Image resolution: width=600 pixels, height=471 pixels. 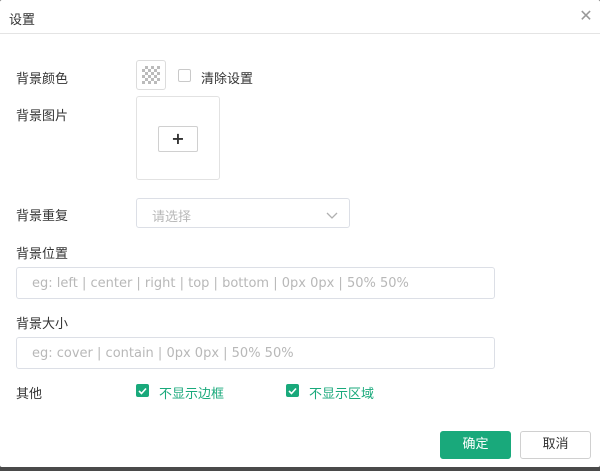 I want to click on clear-setting-label: 清除设置, so click(x=227, y=77).